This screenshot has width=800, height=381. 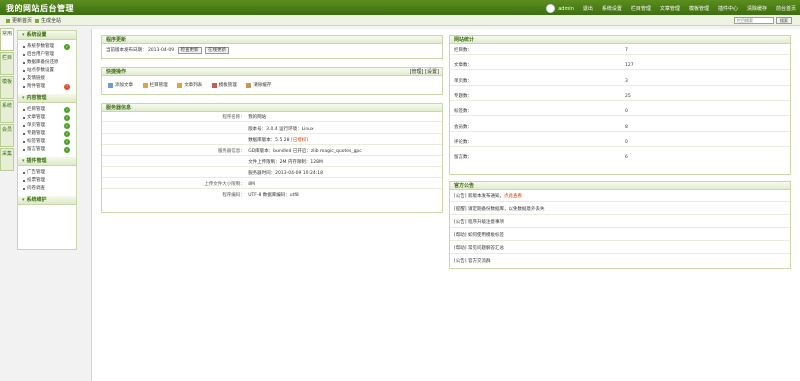 I want to click on sub-bar: 更新首页 生成全站 搜索, so click(x=400, y=20).